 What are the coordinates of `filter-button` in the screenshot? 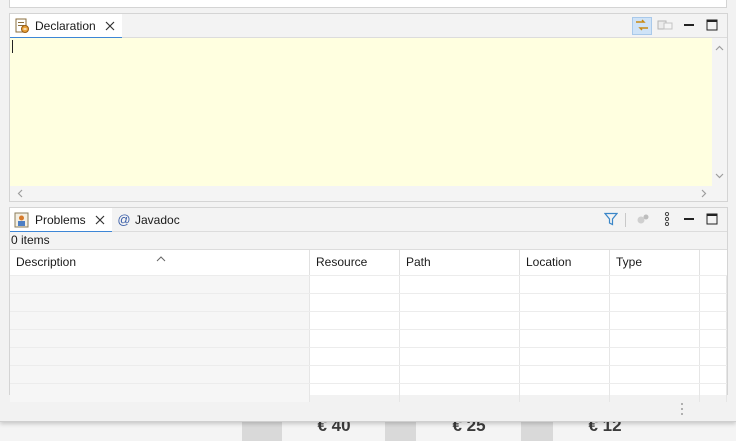 It's located at (611, 220).